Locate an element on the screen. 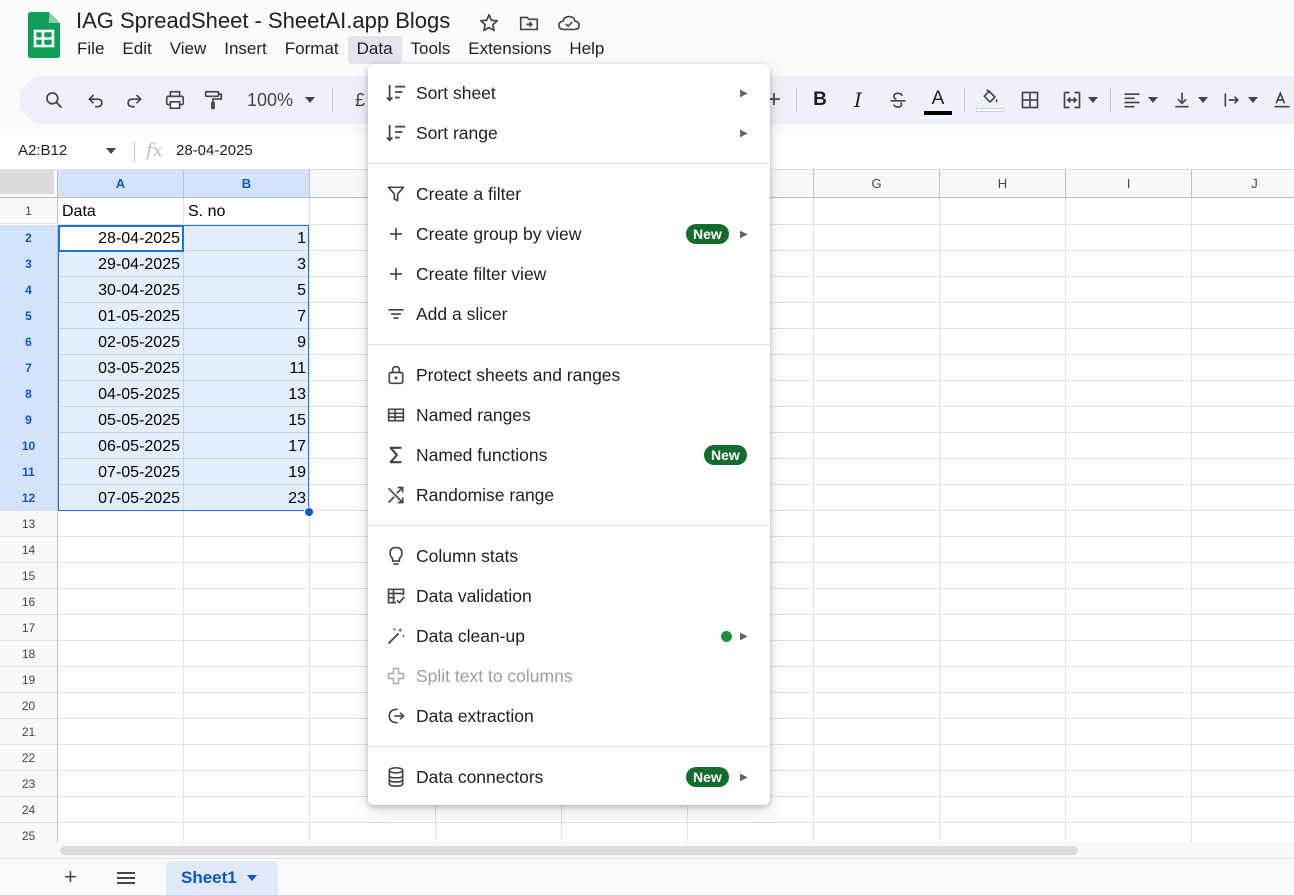  column-header-g: G is located at coordinates (877, 184).